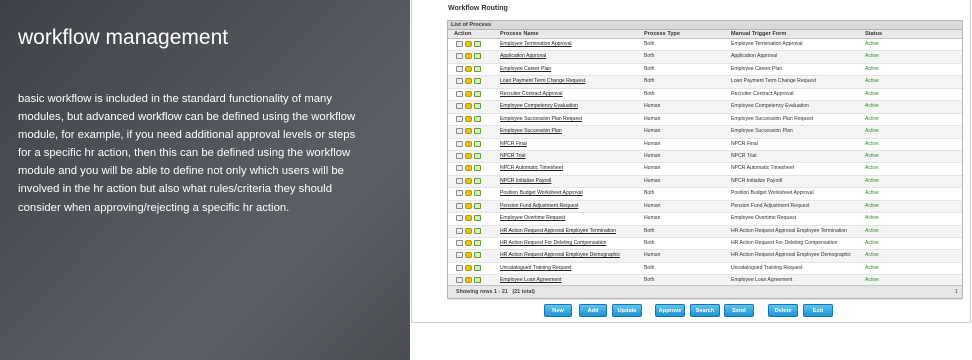 This screenshot has width=972, height=360. Describe the element at coordinates (519, 34) in the screenshot. I see `column-header-process-name: Process Name` at that location.